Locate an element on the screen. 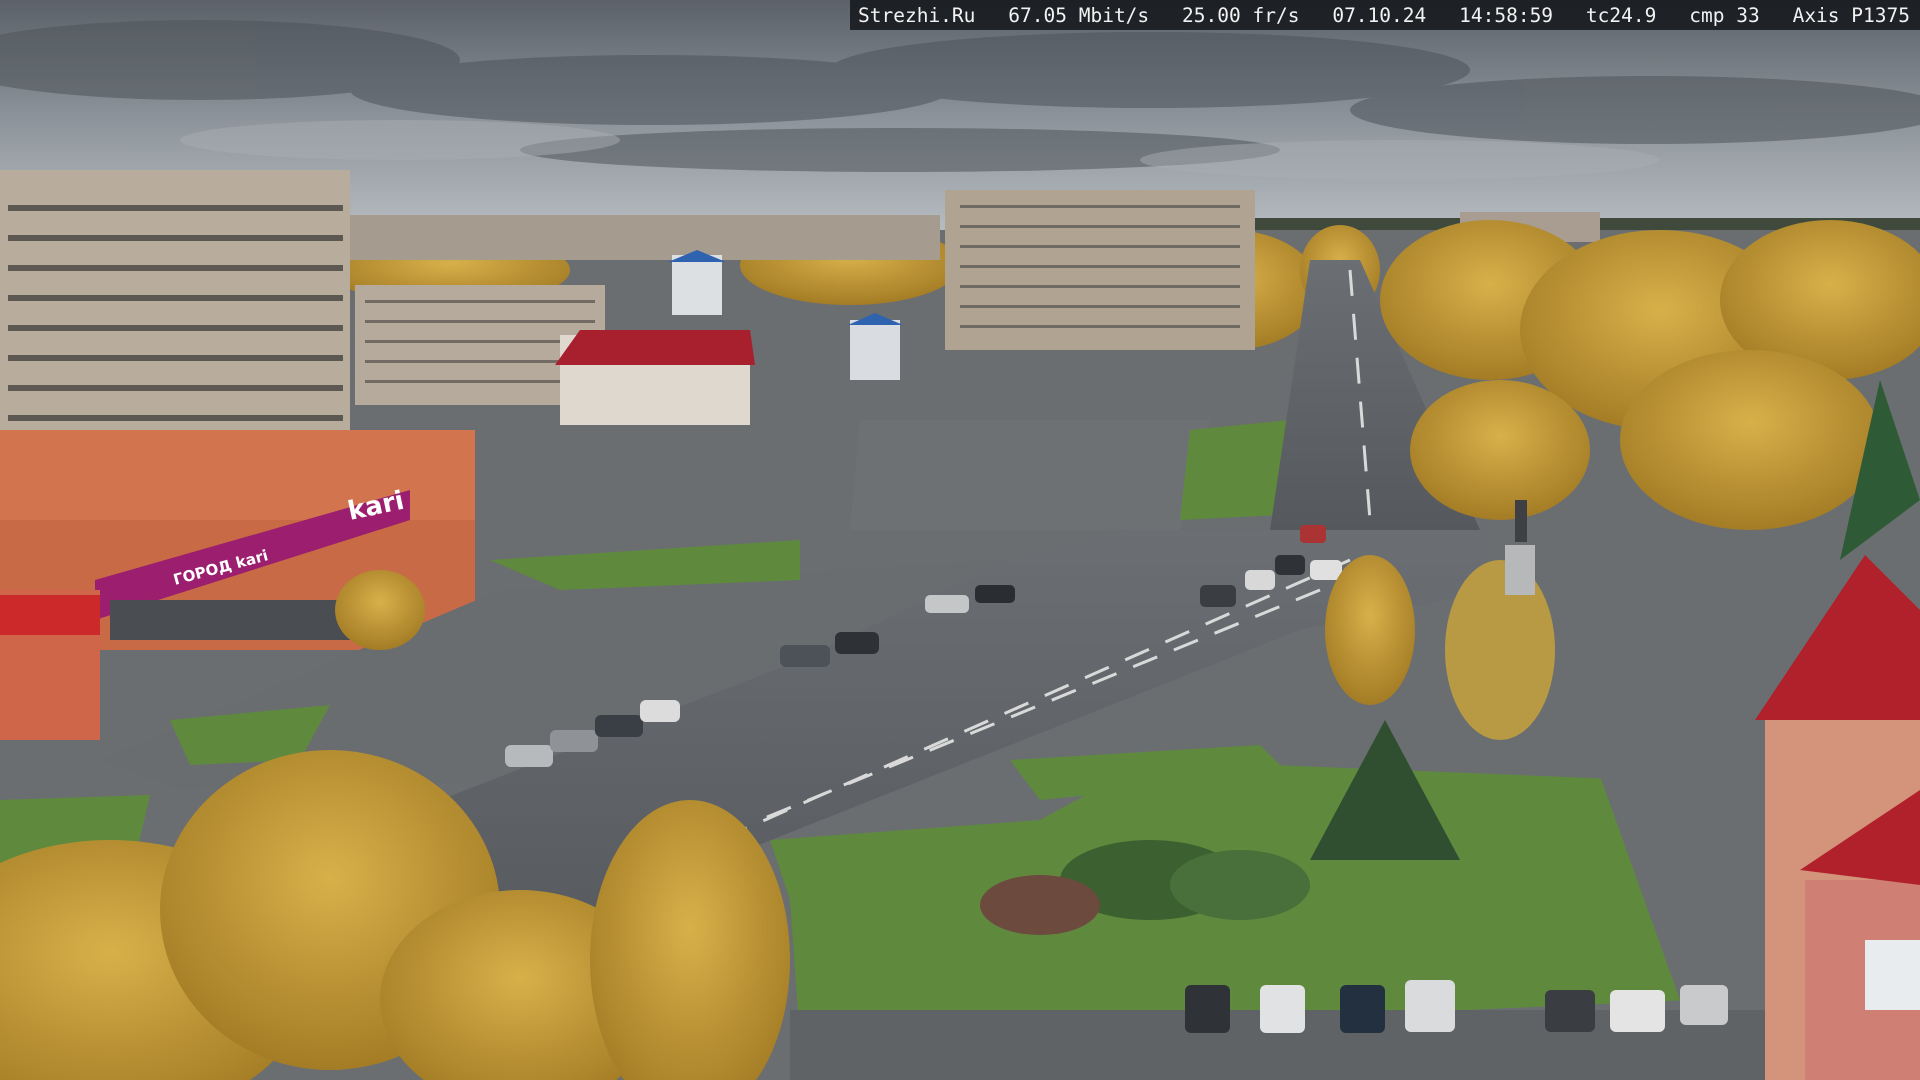 The width and height of the screenshot is (1920, 1080). monument-pedestal is located at coordinates (1520, 570).